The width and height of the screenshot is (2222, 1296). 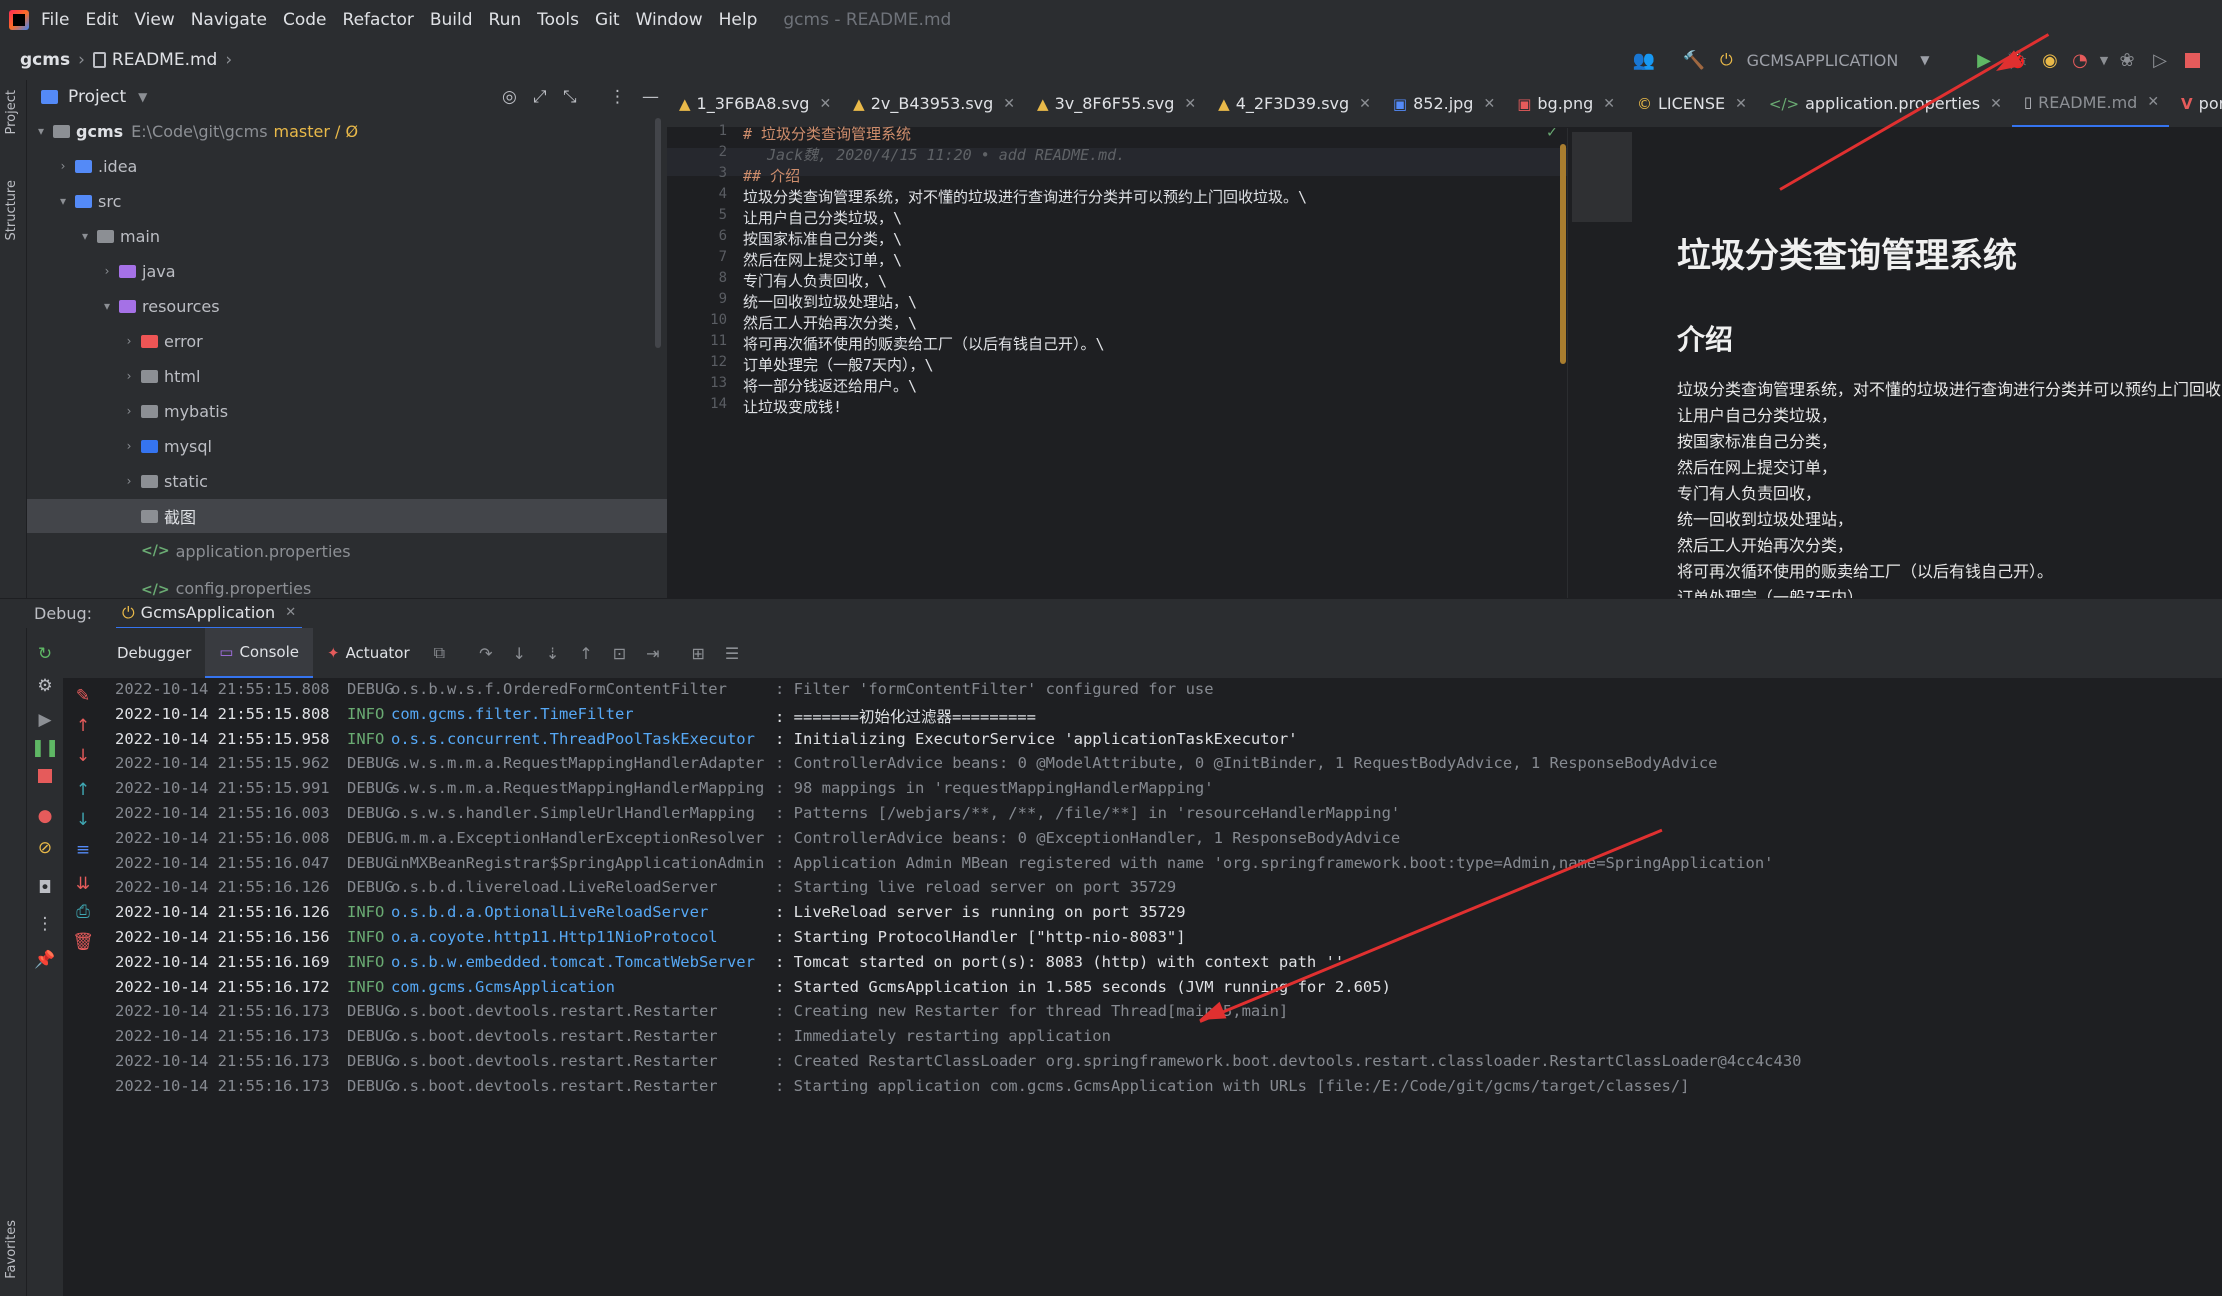 I want to click on more-options-icon: ⋮, so click(x=45, y=924).